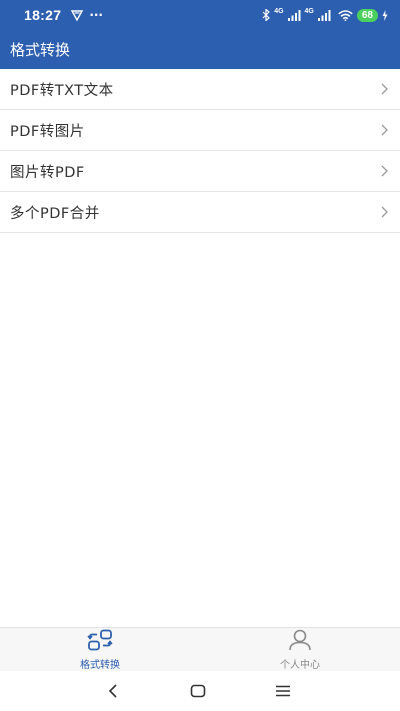 The width and height of the screenshot is (400, 711). I want to click on tab-format-convert: 格式转换, so click(100, 650).